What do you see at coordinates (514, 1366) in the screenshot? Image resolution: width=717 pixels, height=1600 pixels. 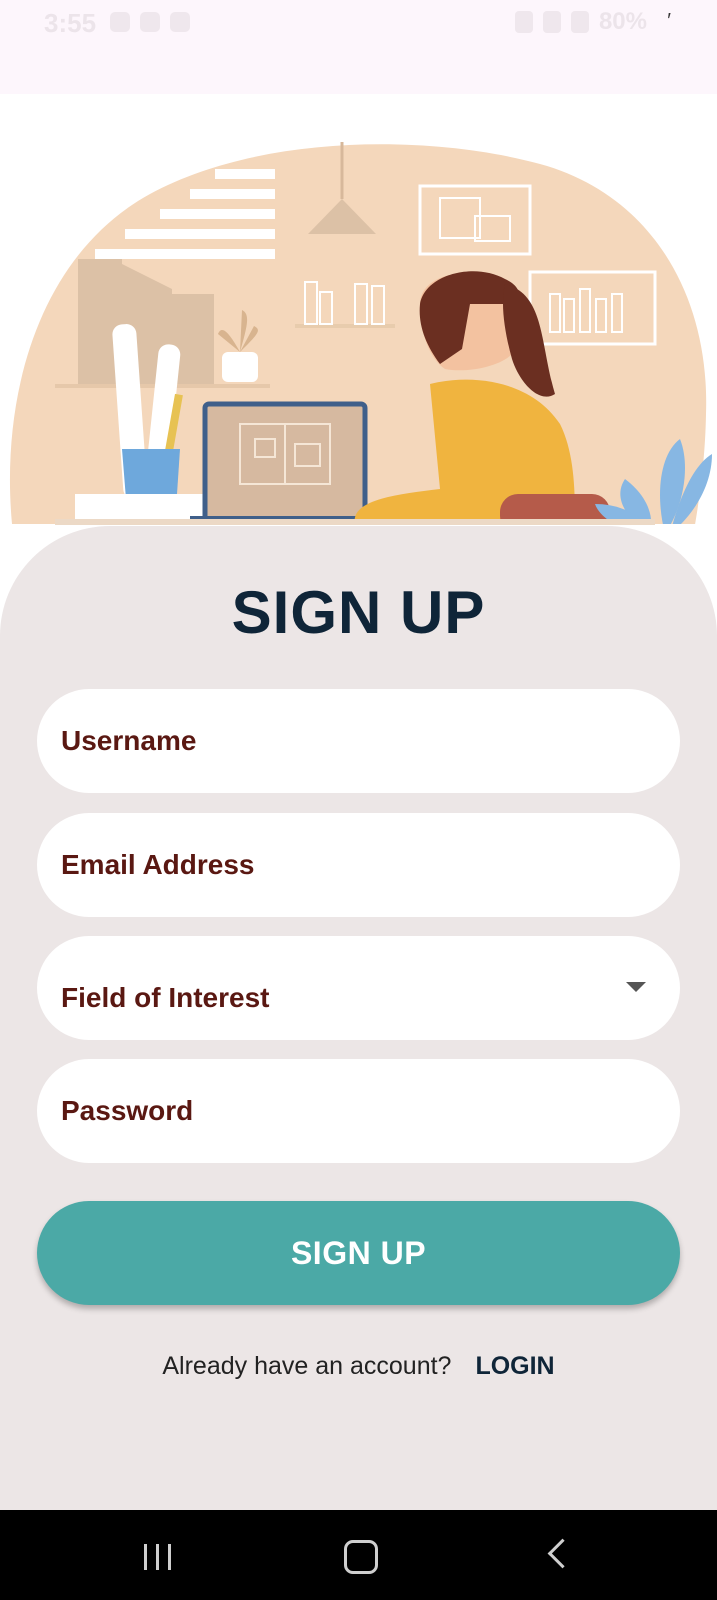 I see `login-link: LOGIN` at bounding box center [514, 1366].